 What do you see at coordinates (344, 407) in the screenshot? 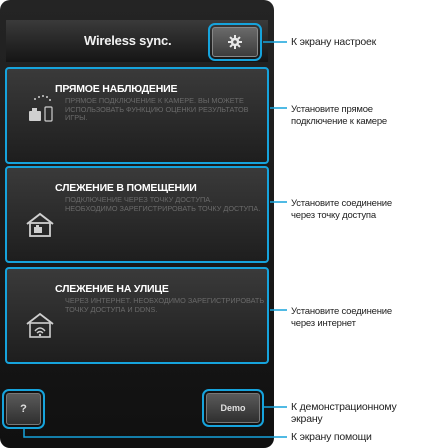
I see `callout-demo-line1: К демонстрационному` at bounding box center [344, 407].